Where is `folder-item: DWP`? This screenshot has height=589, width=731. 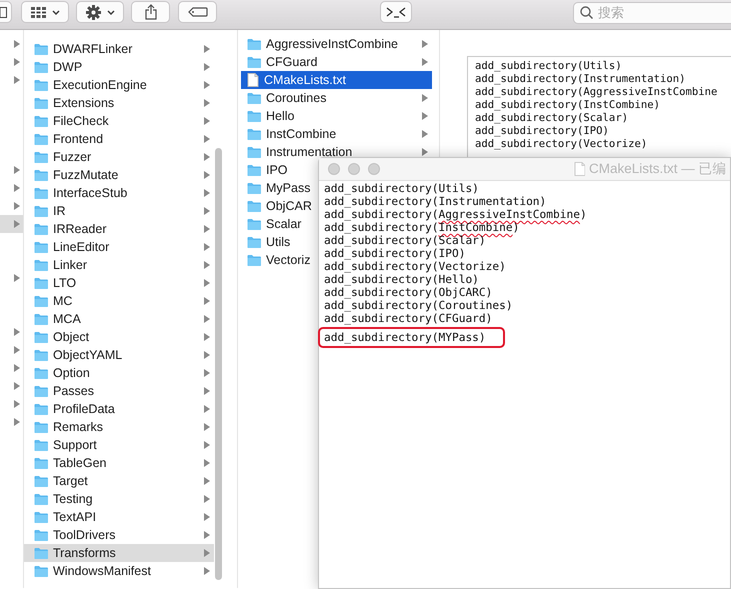
folder-item: DWP is located at coordinates (119, 67).